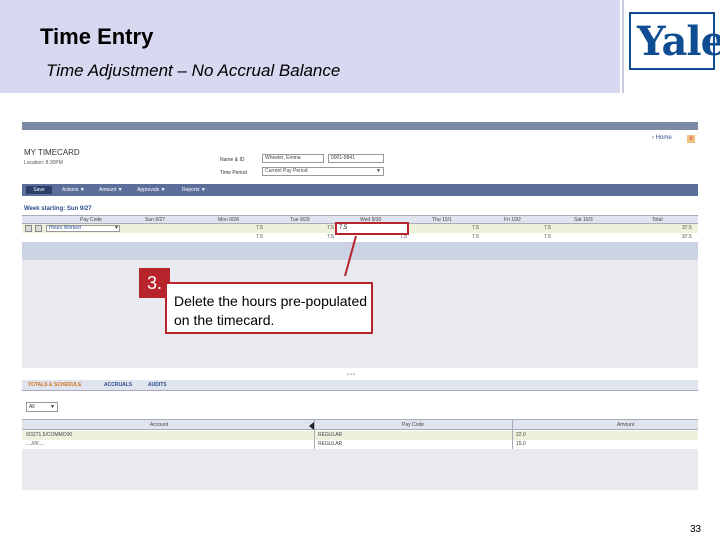 The width and height of the screenshot is (720, 540). I want to click on totals-table-header: Account Pay Code Amount, so click(360, 424).